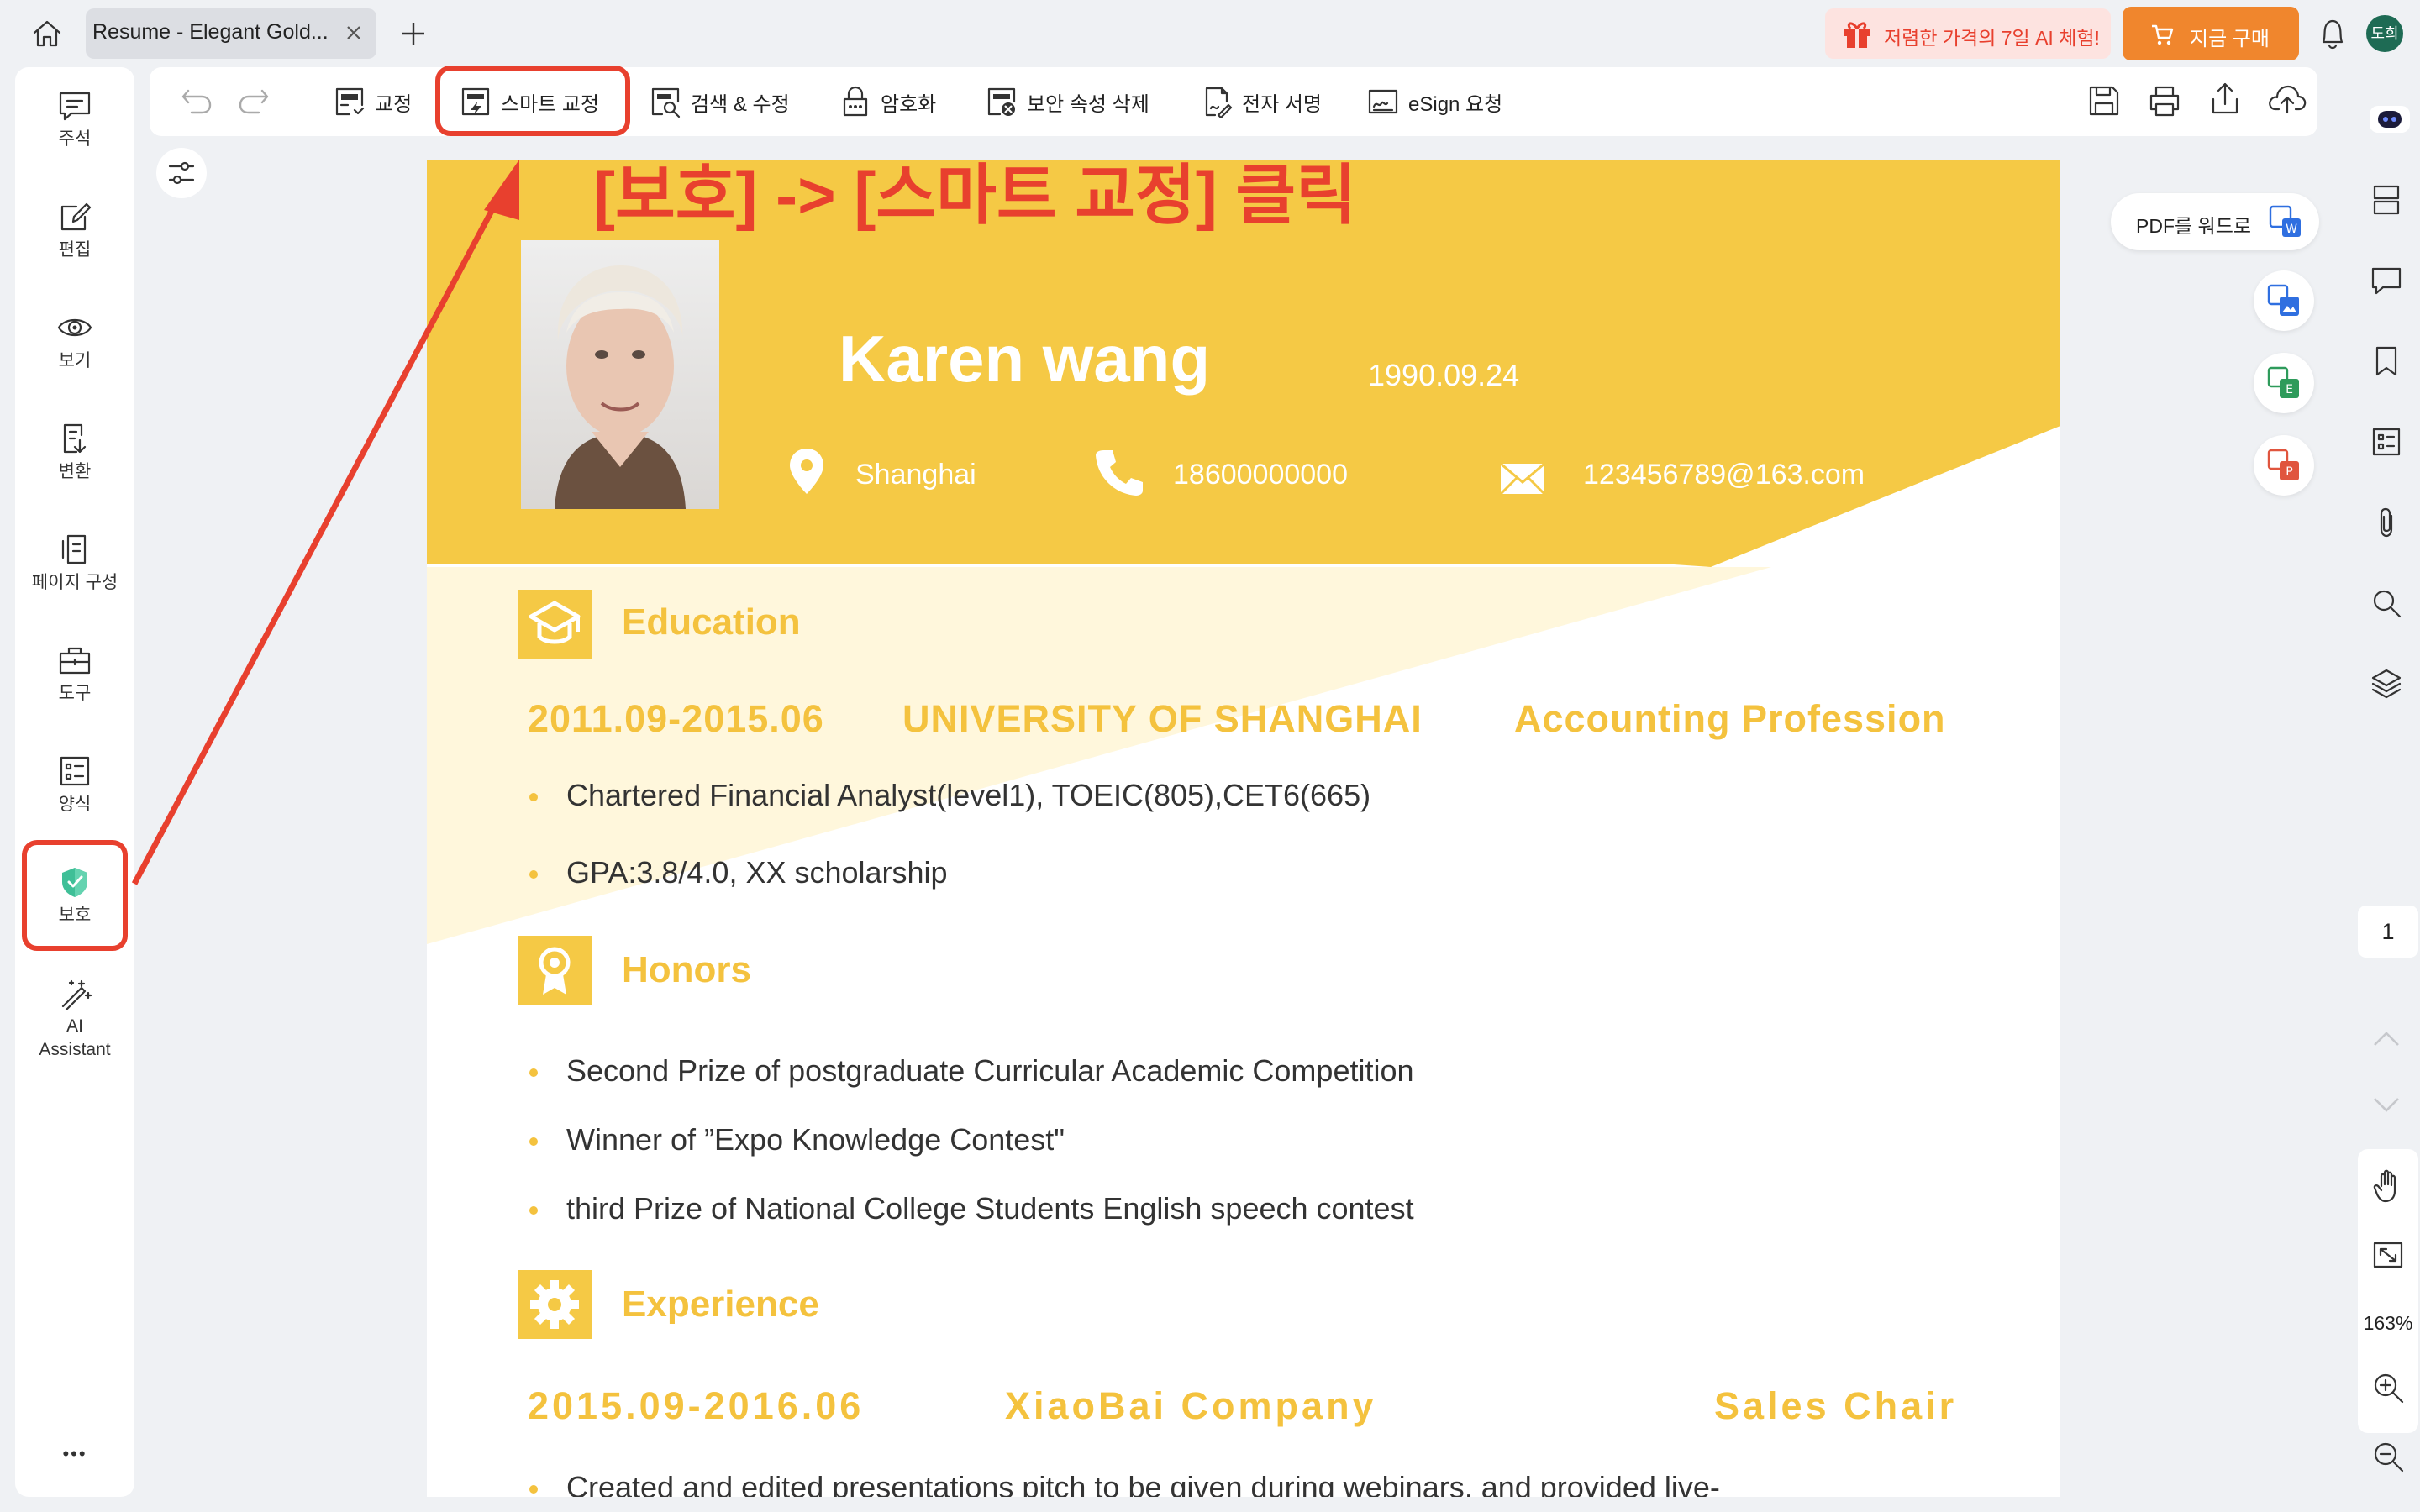  Describe the element at coordinates (75, 250) in the screenshot. I see `sidebar-label: 편집` at that location.